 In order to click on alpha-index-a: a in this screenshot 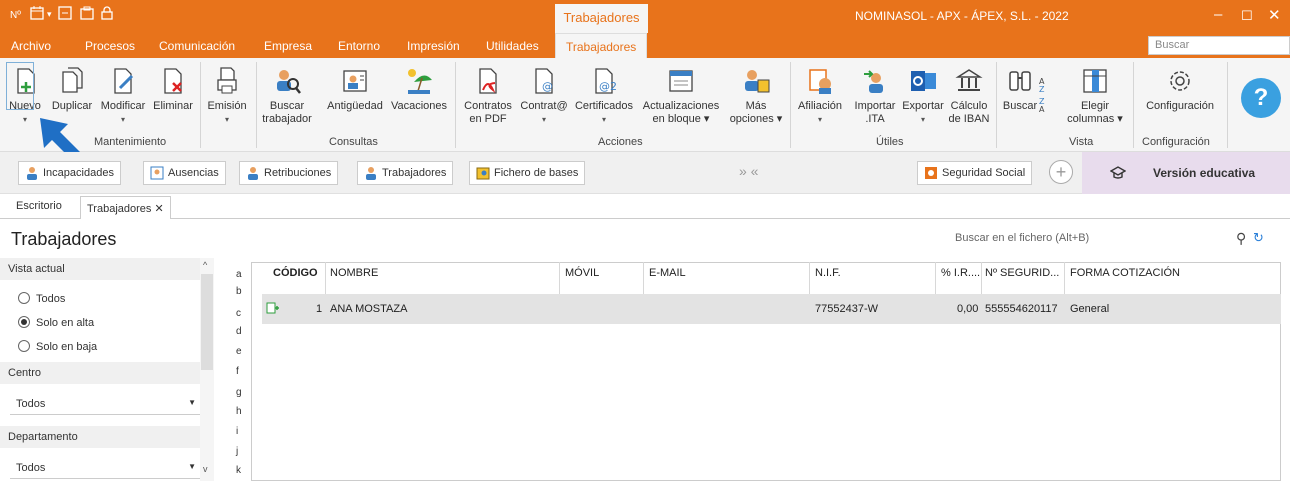, I will do `click(239, 274)`.